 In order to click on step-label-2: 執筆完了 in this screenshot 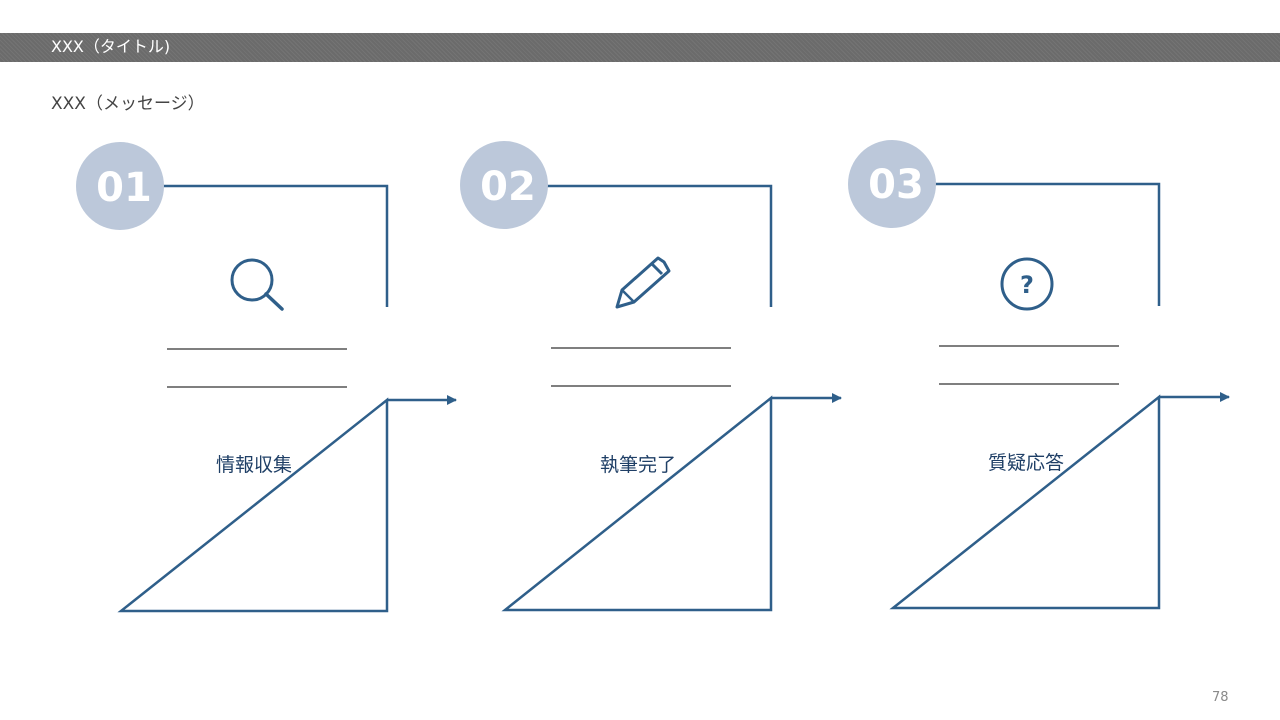, I will do `click(637, 465)`.